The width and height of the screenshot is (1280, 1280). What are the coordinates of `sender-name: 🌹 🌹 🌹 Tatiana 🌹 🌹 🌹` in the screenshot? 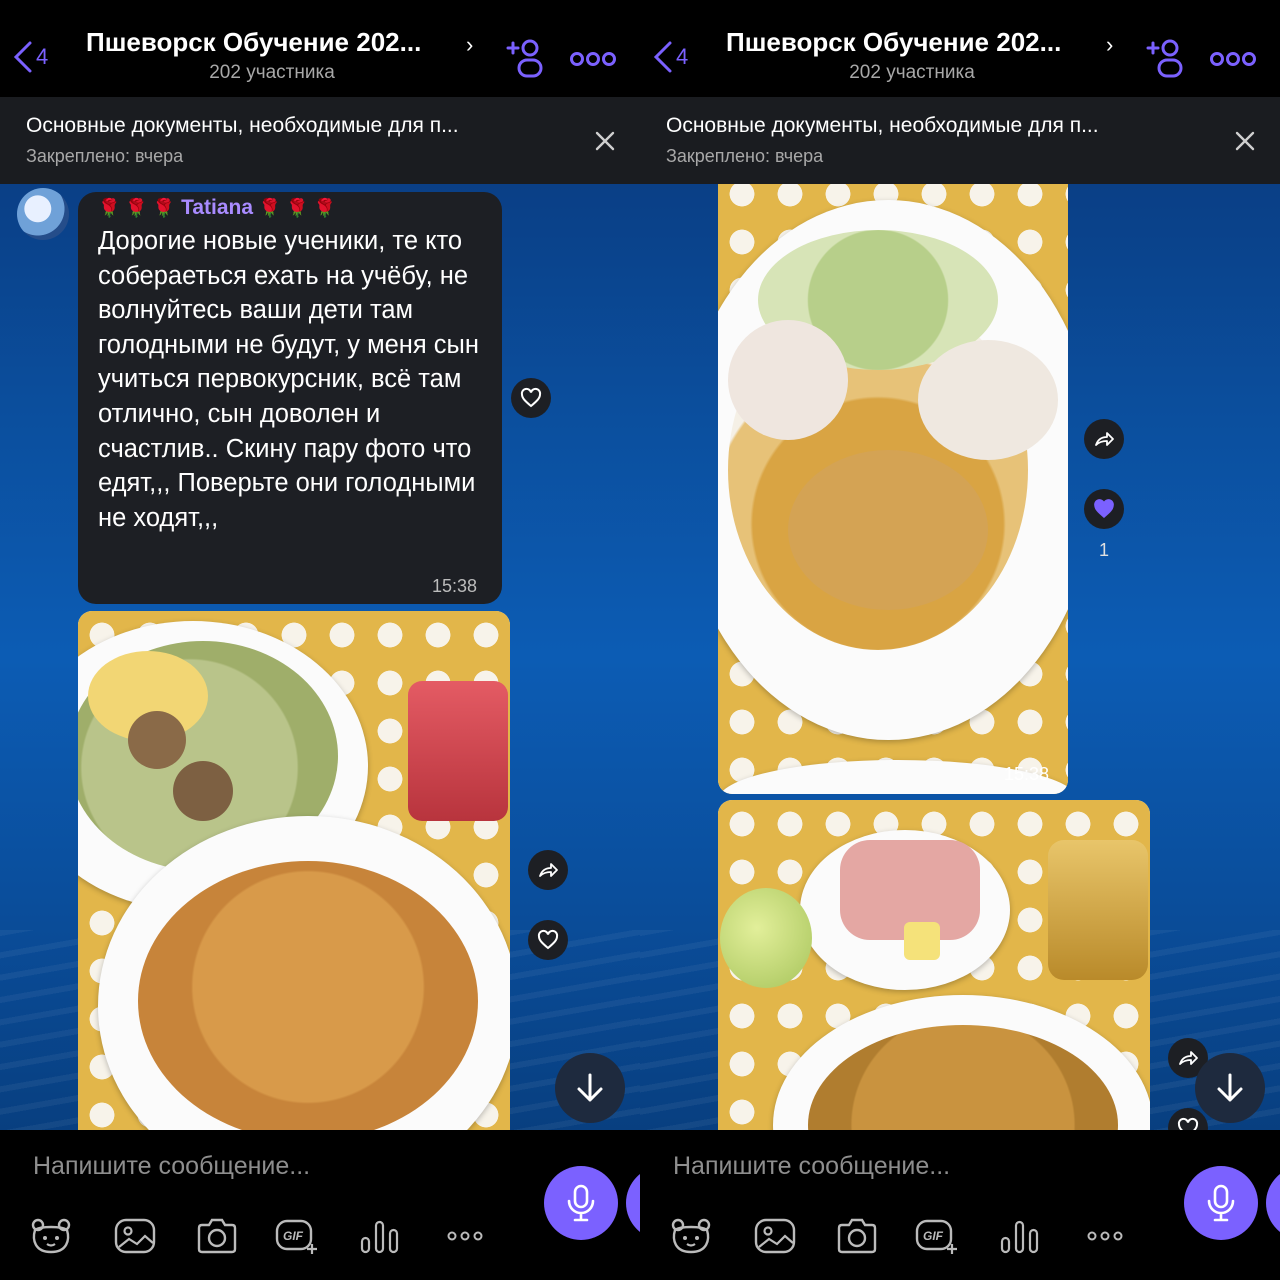 It's located at (217, 208).